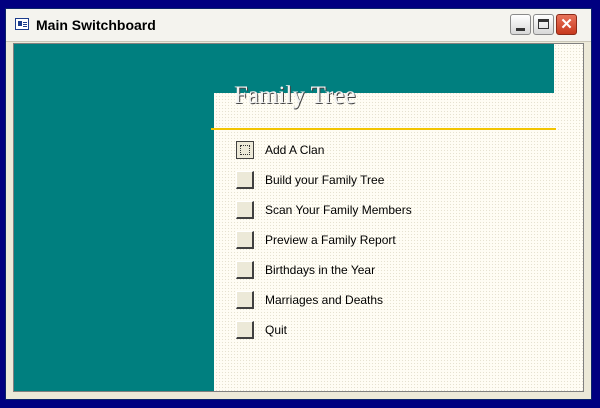  What do you see at coordinates (245, 150) in the screenshot?
I see `menu-button-add-a-clan` at bounding box center [245, 150].